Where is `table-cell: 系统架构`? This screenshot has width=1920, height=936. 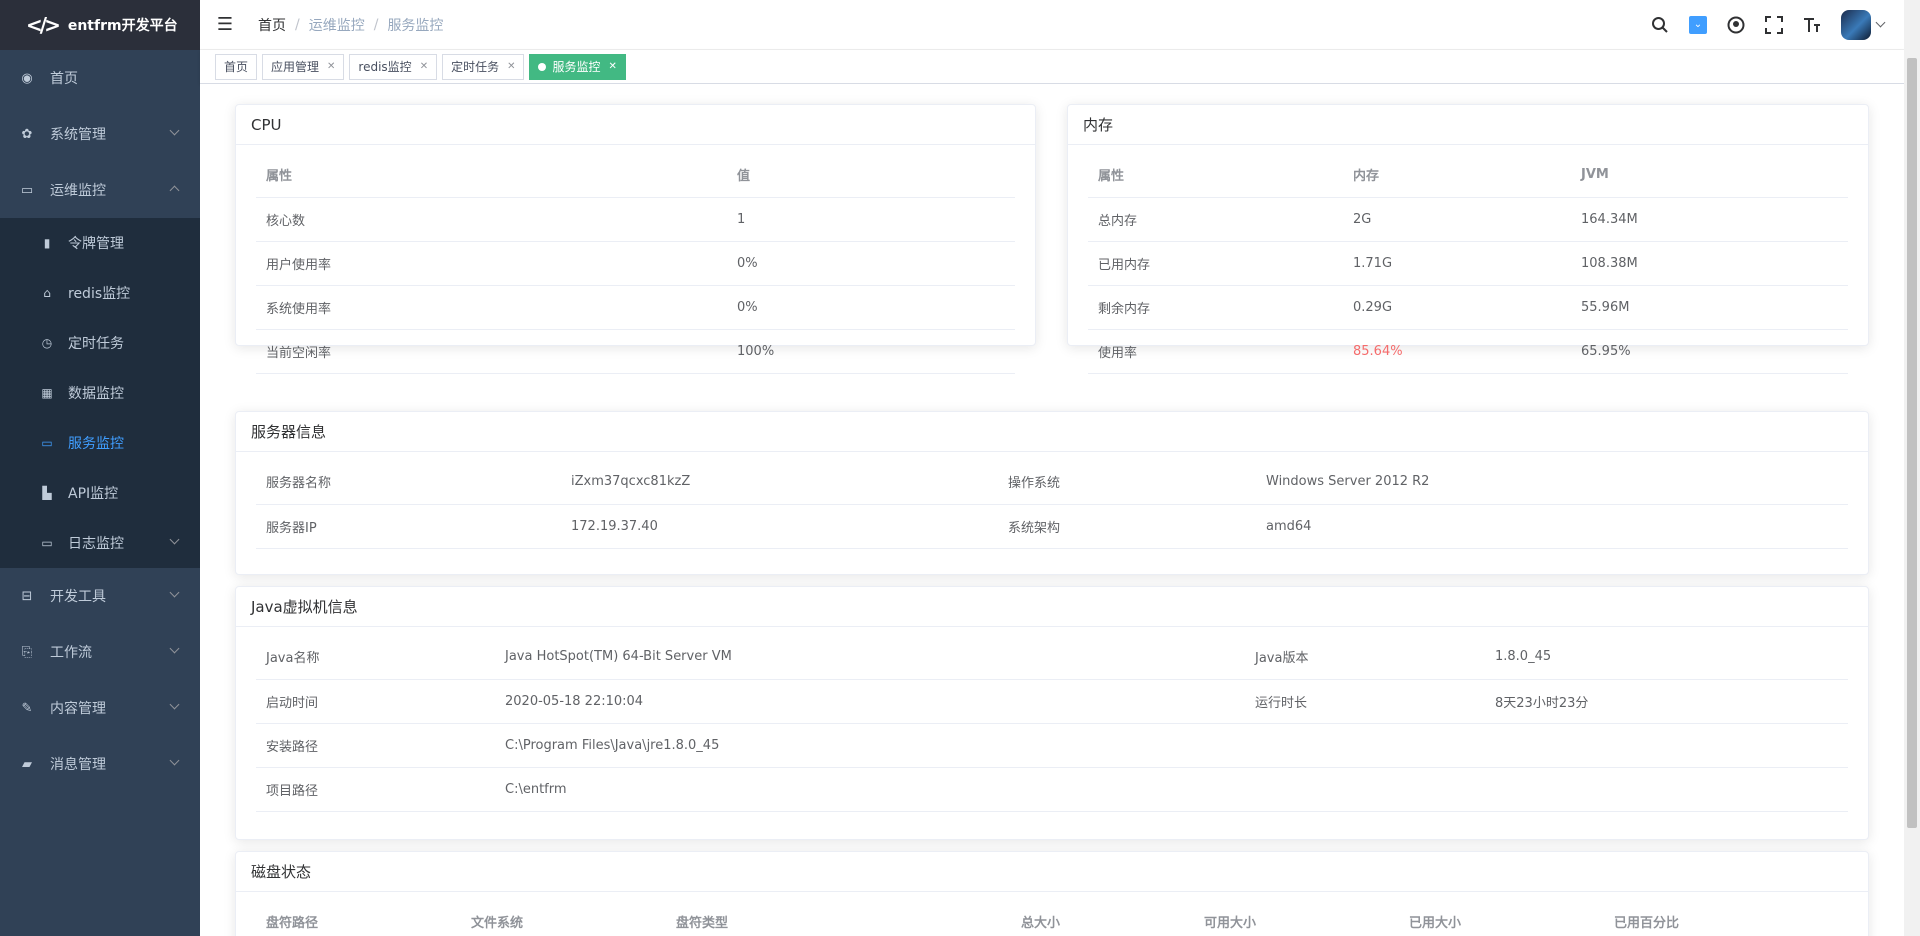
table-cell: 系统架构 is located at coordinates (1127, 526).